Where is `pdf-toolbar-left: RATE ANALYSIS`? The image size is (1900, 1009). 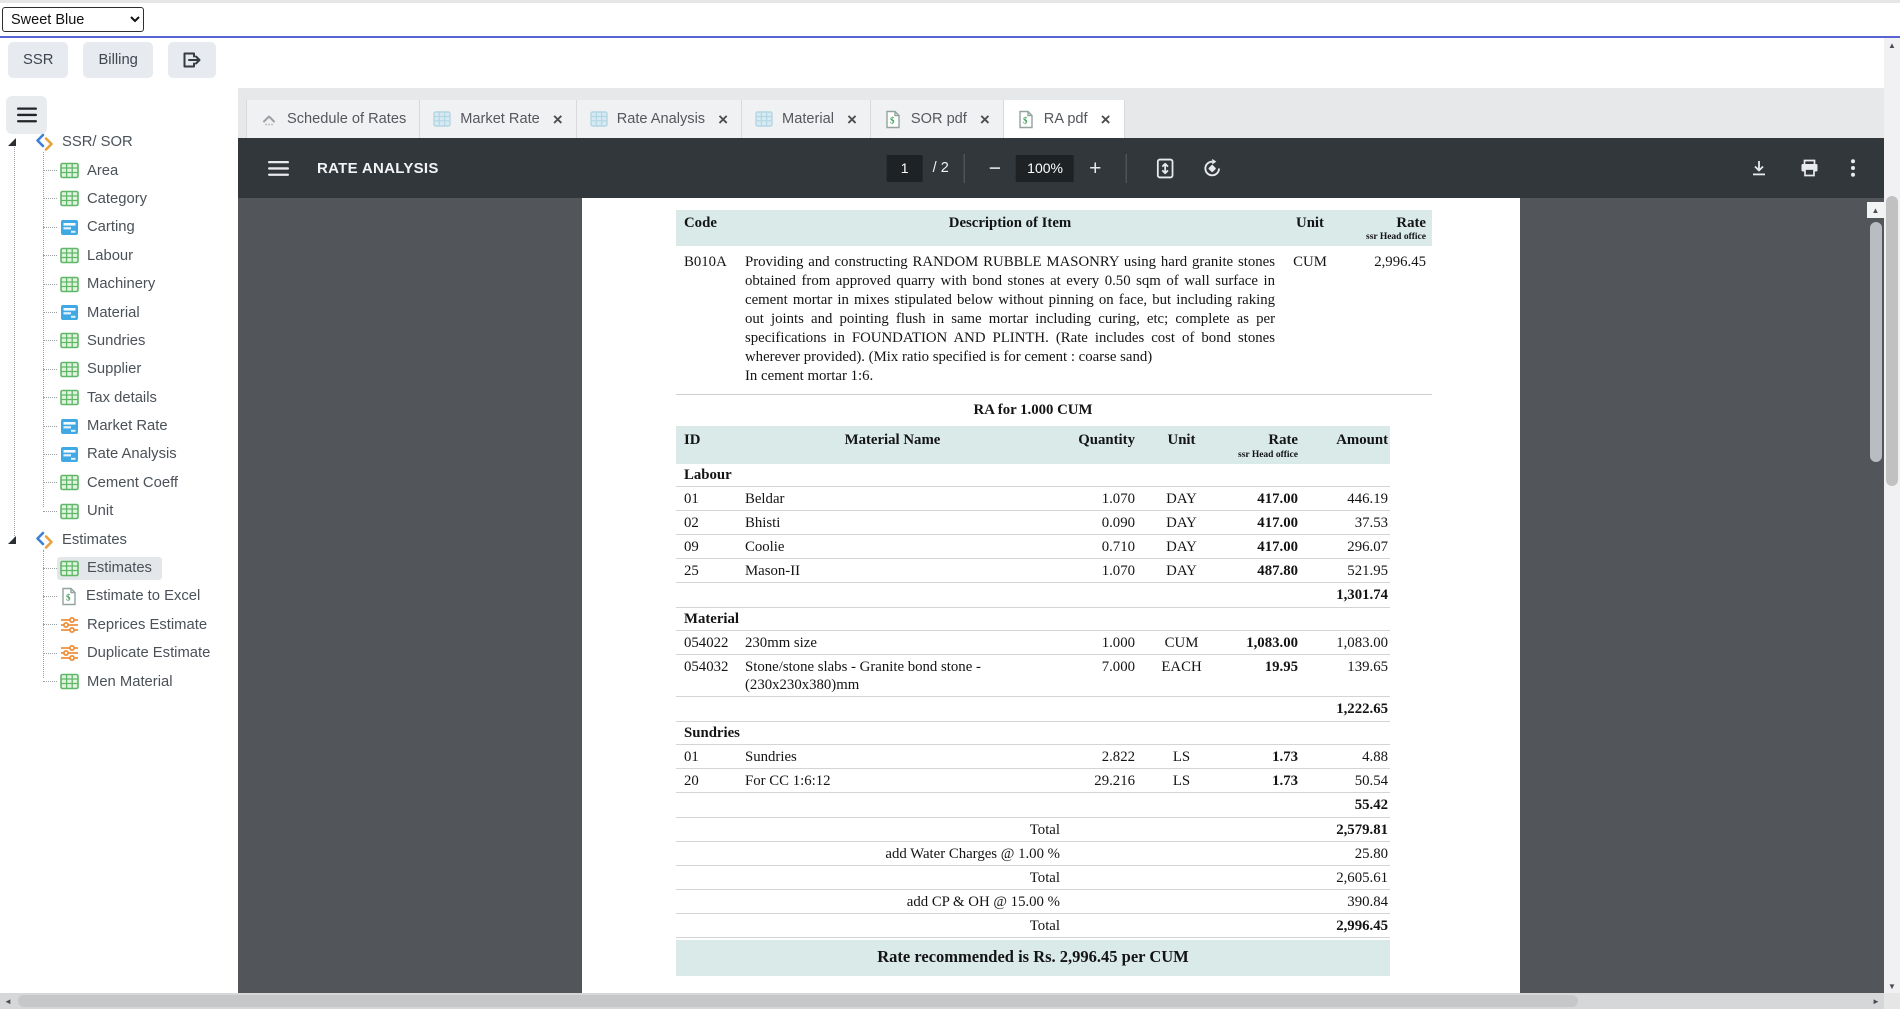 pdf-toolbar-left: RATE ANALYSIS is located at coordinates (353, 168).